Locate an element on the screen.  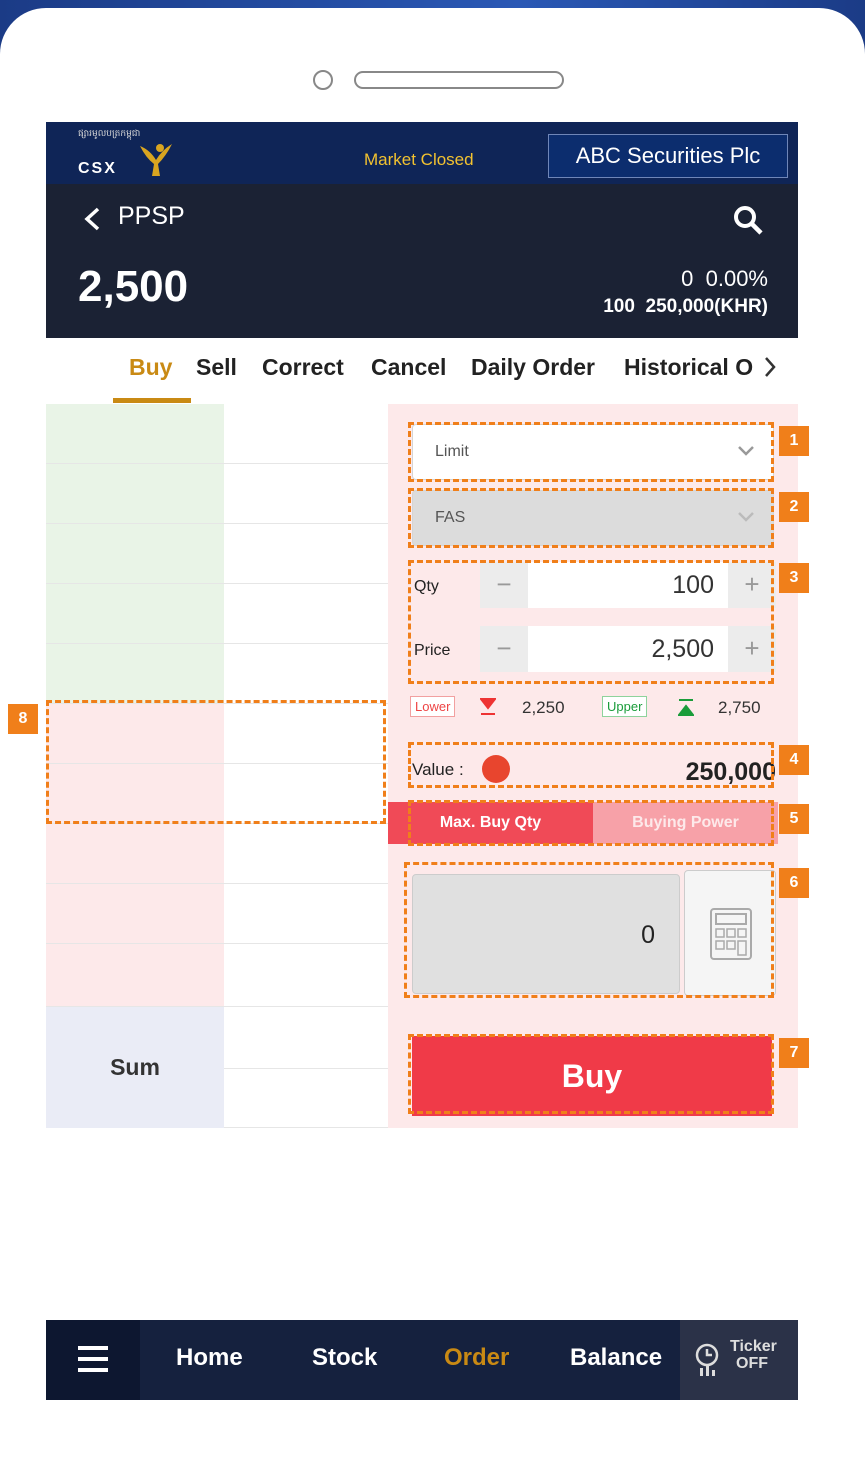
hamburger-menu-icon is located at coordinates (93, 1359).